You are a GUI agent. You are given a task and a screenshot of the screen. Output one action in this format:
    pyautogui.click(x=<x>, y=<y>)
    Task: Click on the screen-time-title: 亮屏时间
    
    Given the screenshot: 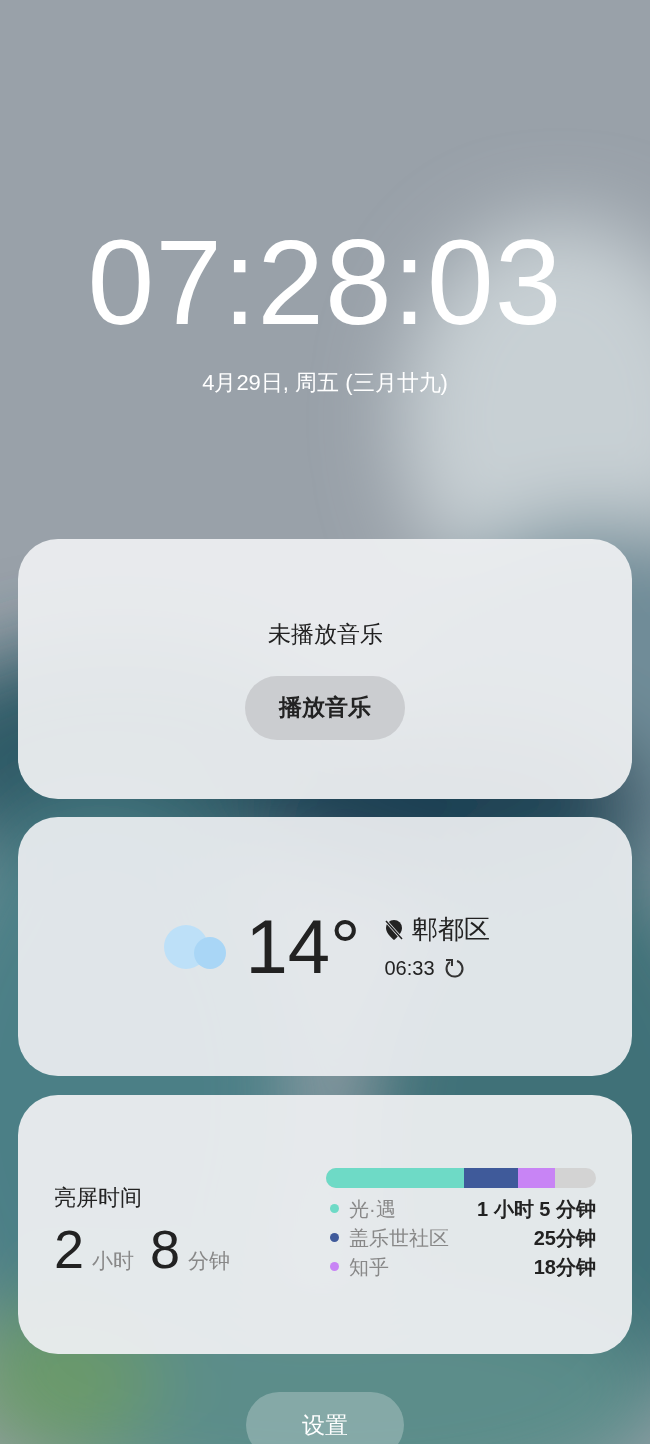 What is the action you would take?
    pyautogui.click(x=98, y=1198)
    